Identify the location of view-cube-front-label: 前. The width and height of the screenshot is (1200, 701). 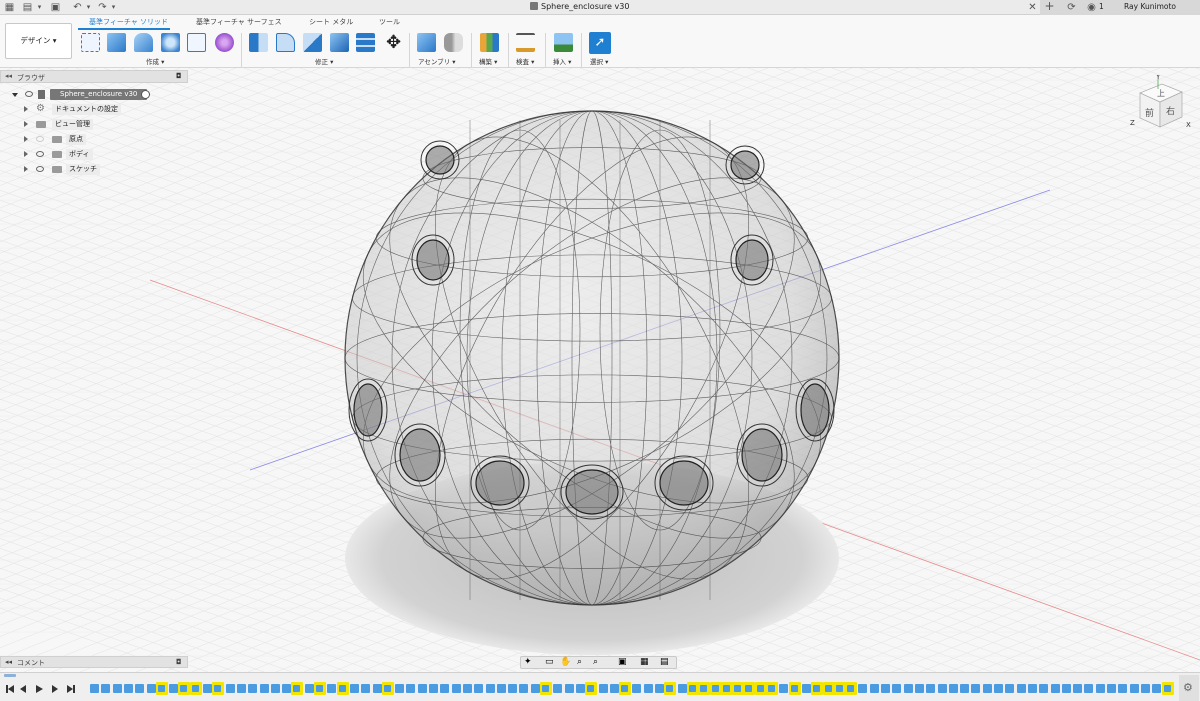
(1149, 113).